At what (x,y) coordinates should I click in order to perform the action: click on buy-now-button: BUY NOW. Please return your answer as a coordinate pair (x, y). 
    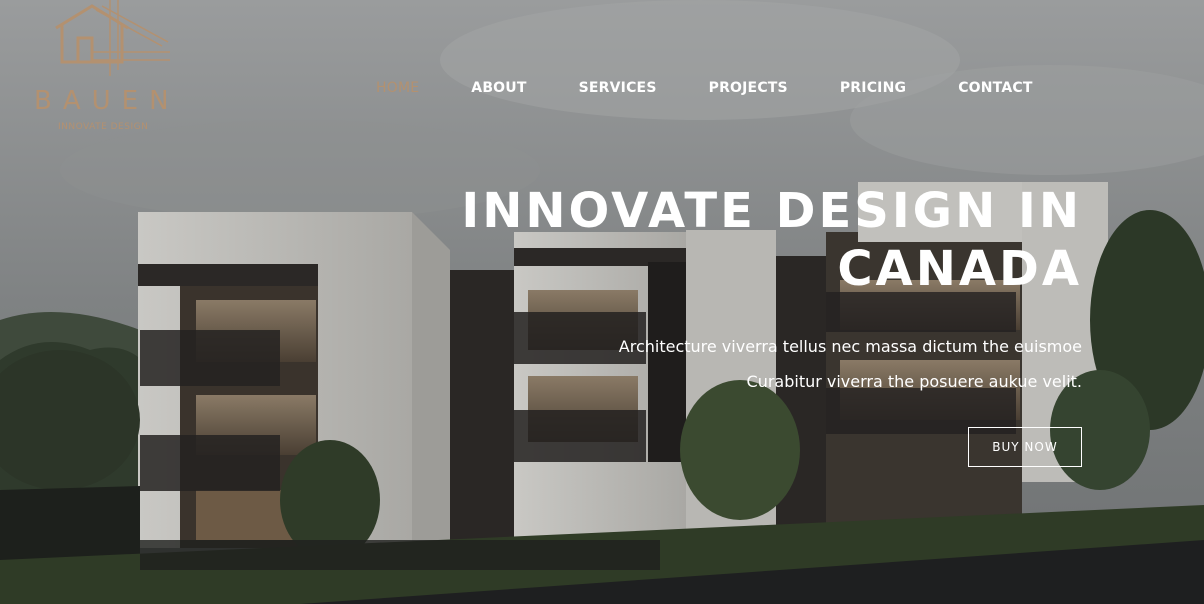
    Looking at the image, I should click on (1025, 447).